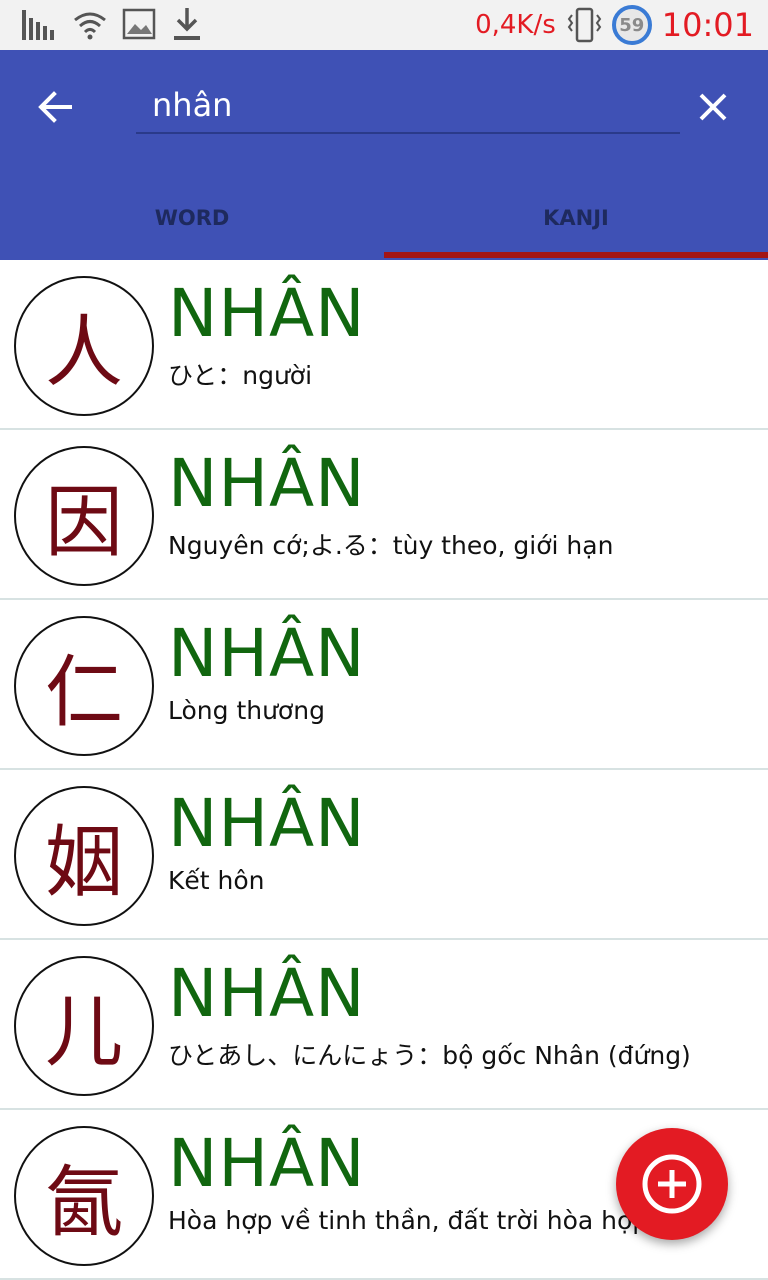 Image resolution: width=768 pixels, height=1280 pixels. What do you see at coordinates (391, 545) in the screenshot?
I see `kanji-meaning: Nguyên cớ;よ.る：tùy theo, giới hạn` at bounding box center [391, 545].